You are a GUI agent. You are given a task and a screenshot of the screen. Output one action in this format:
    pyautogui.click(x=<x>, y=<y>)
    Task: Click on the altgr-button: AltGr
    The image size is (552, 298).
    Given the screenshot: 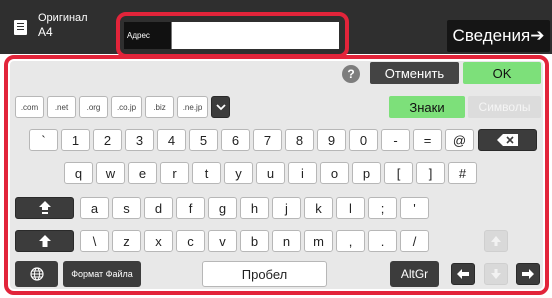 What is the action you would take?
    pyautogui.click(x=414, y=274)
    